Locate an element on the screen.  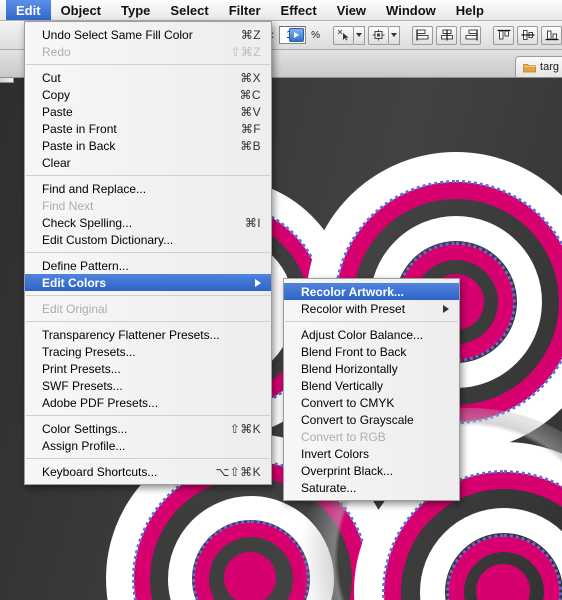
menu-item-convert-to-rgb: Convert to RGB is located at coordinates (371, 436).